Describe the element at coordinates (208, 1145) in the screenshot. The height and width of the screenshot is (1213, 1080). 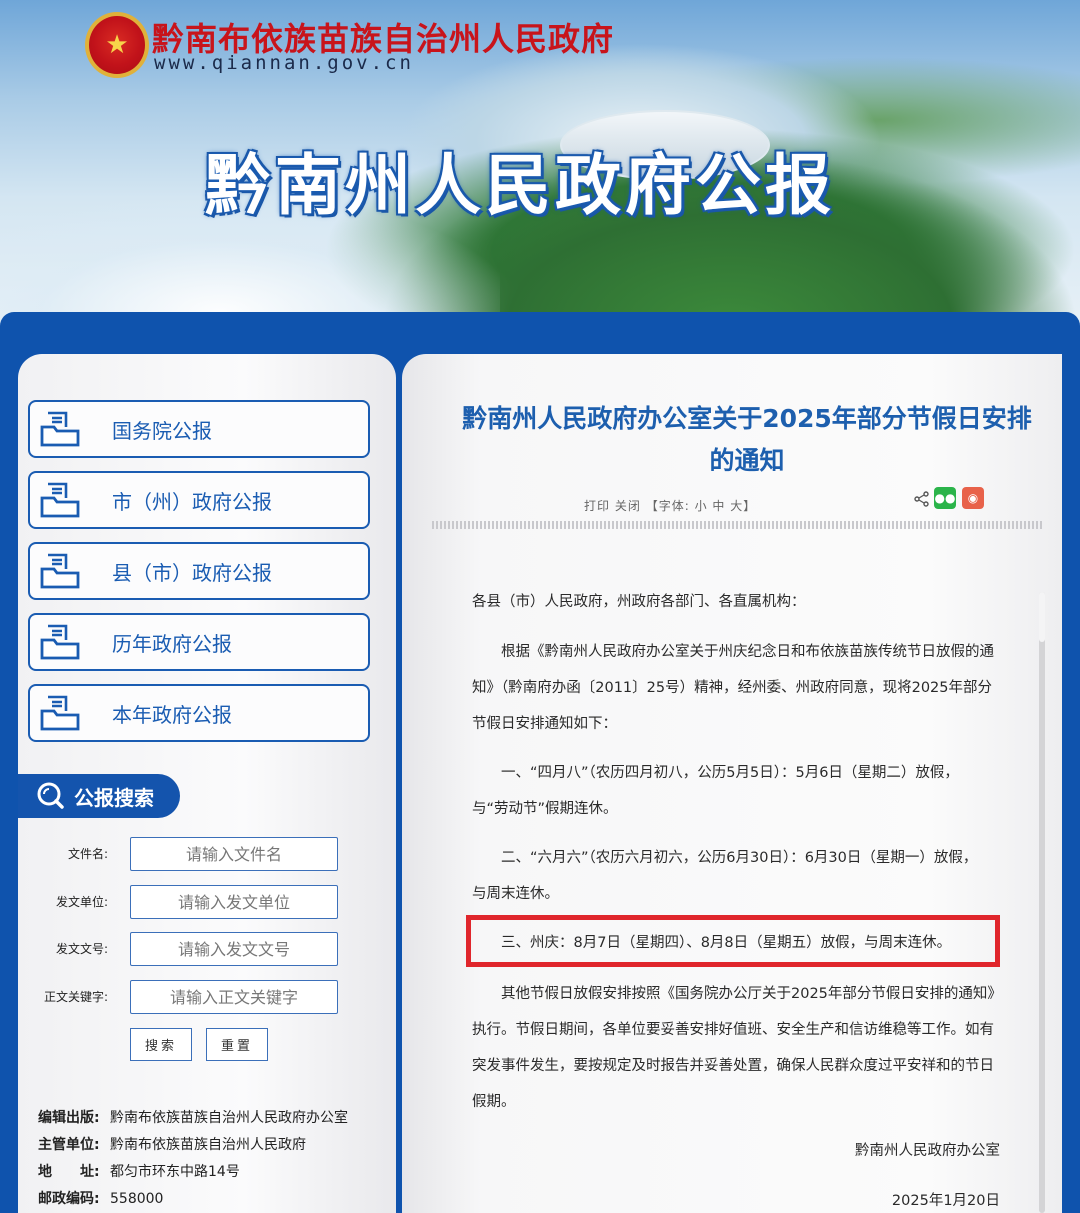
I see `info-value: 黔南布依族苗族自治州人民政府` at that location.